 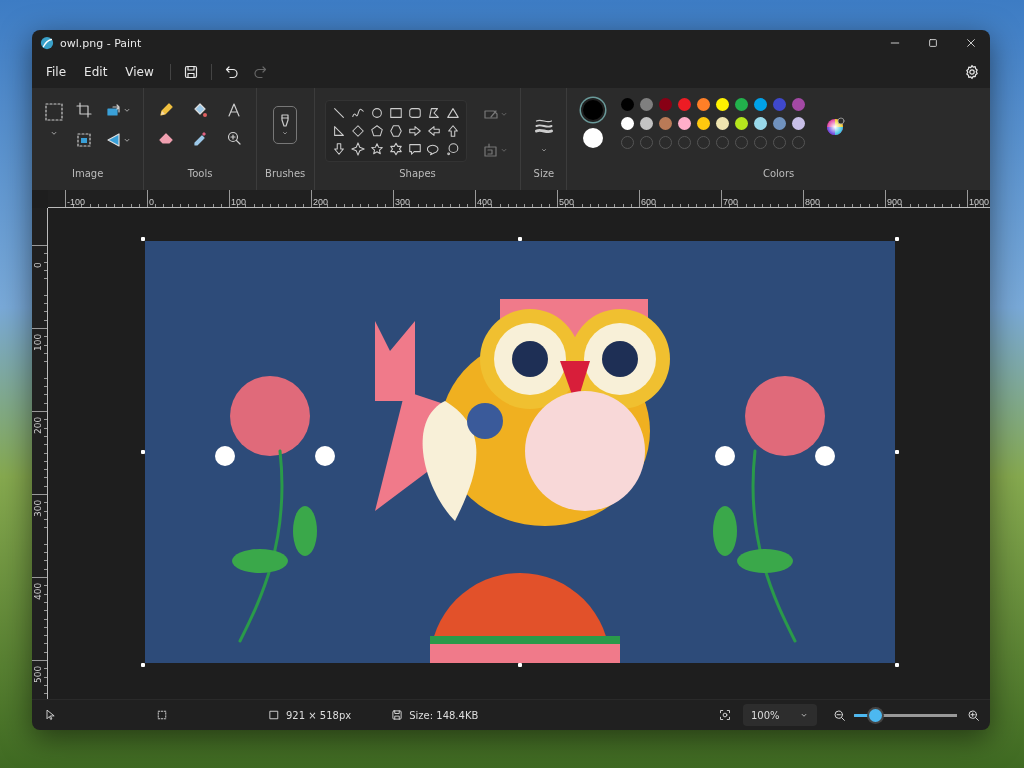 What do you see at coordinates (835, 126) in the screenshot?
I see `color-wheel-icon` at bounding box center [835, 126].